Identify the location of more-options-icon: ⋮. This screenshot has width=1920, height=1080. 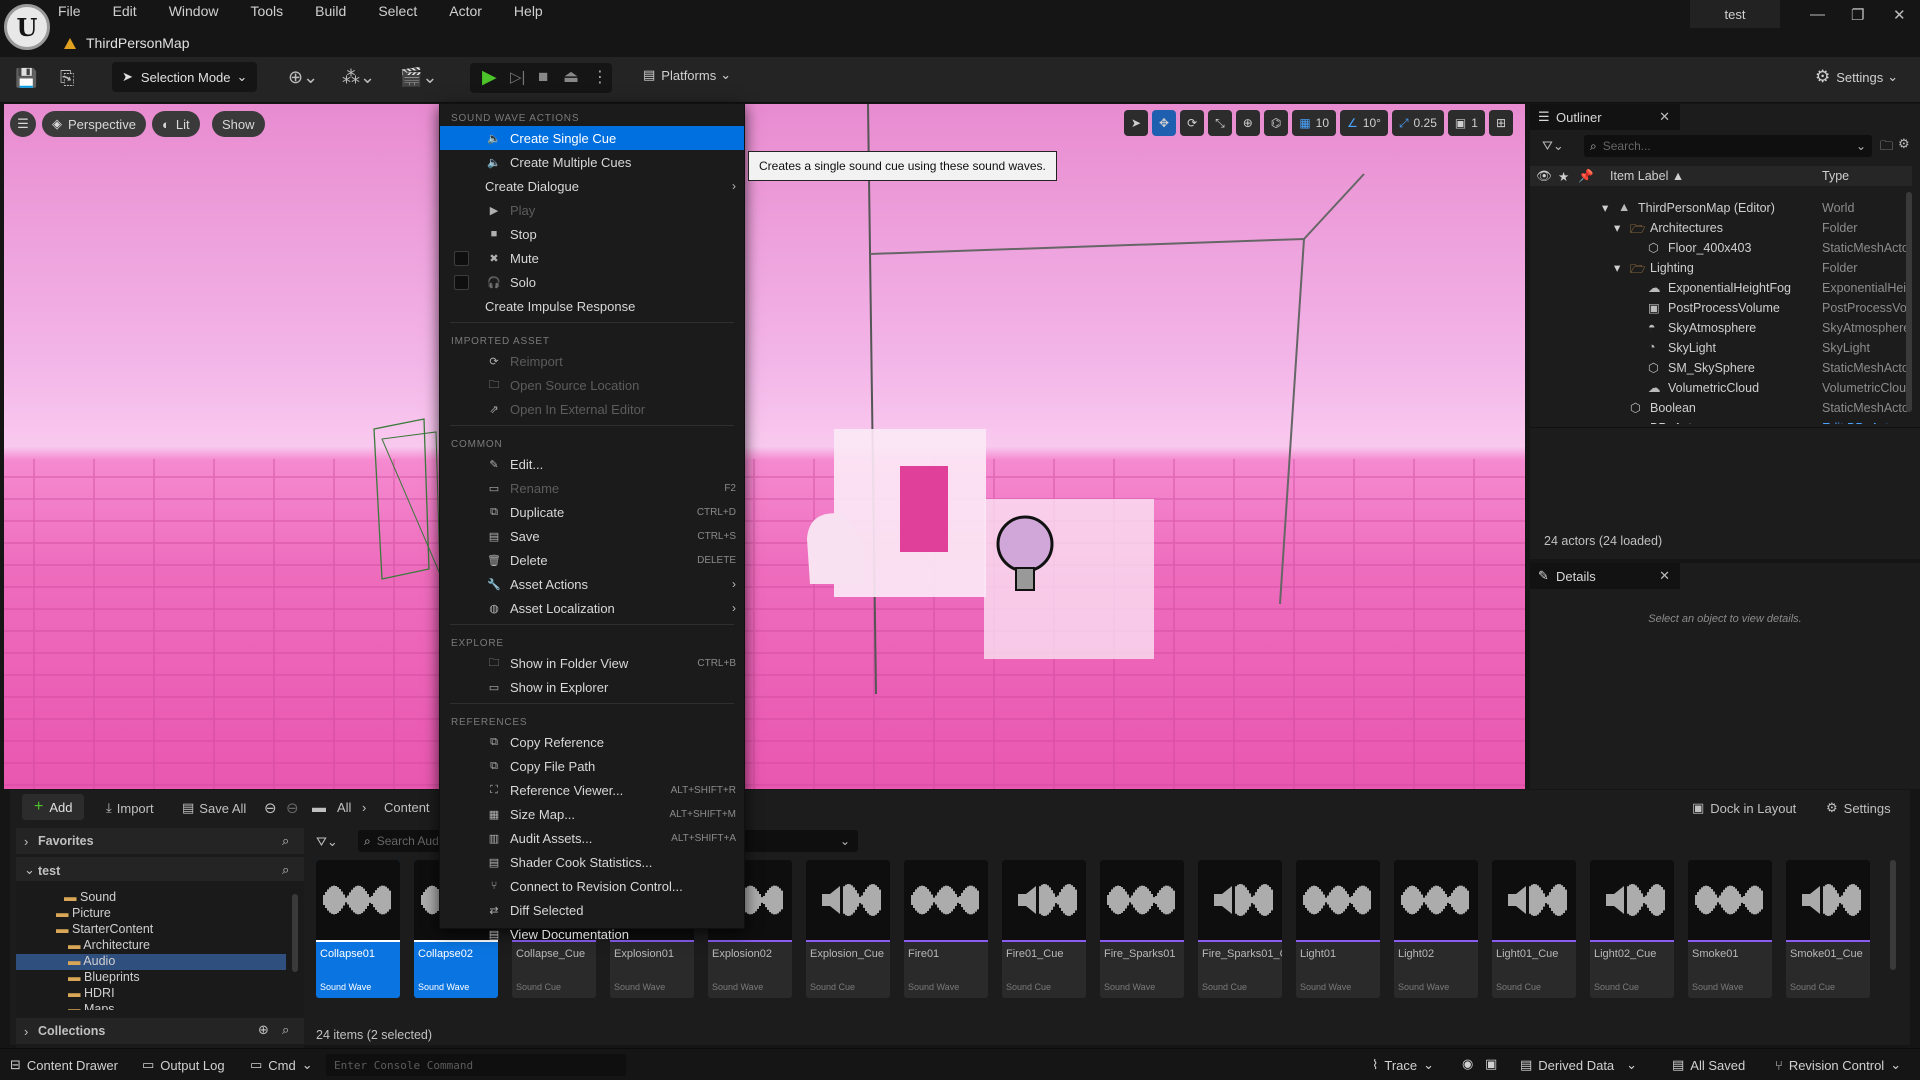
(600, 77).